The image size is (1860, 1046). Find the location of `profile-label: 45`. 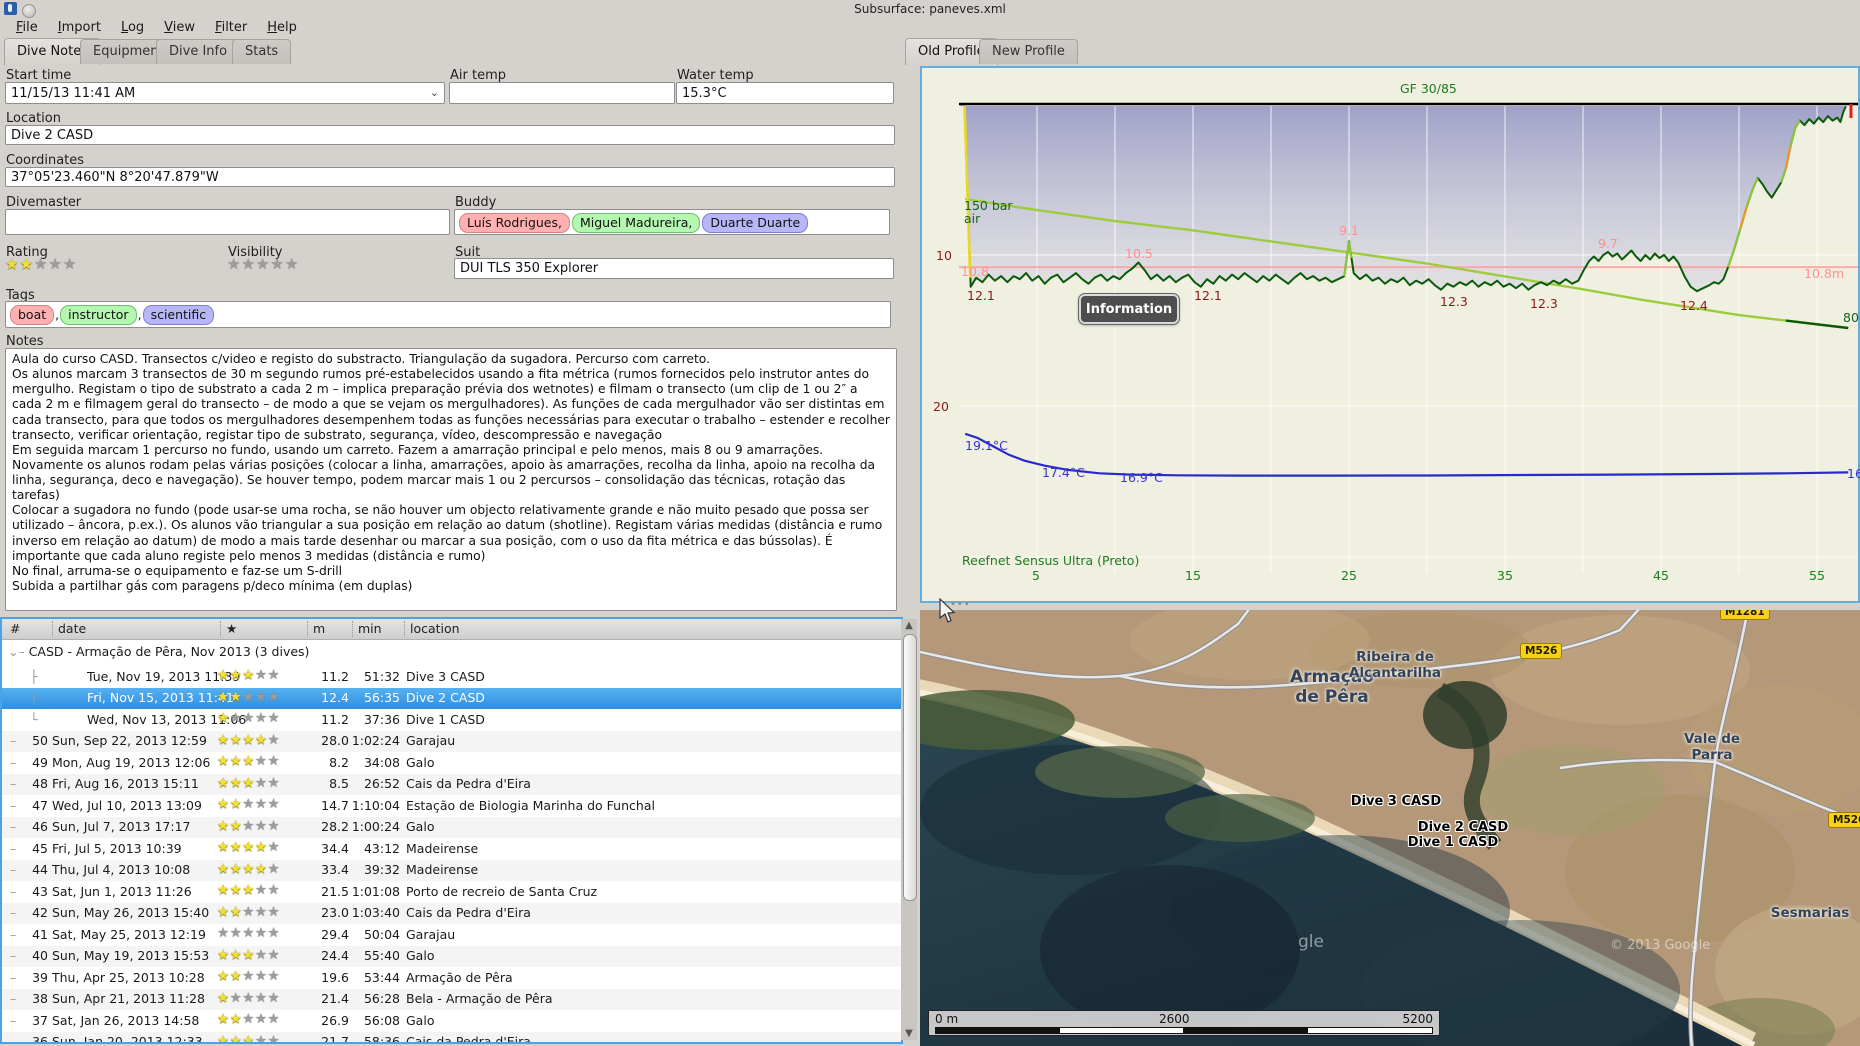

profile-label: 45 is located at coordinates (1661, 575).